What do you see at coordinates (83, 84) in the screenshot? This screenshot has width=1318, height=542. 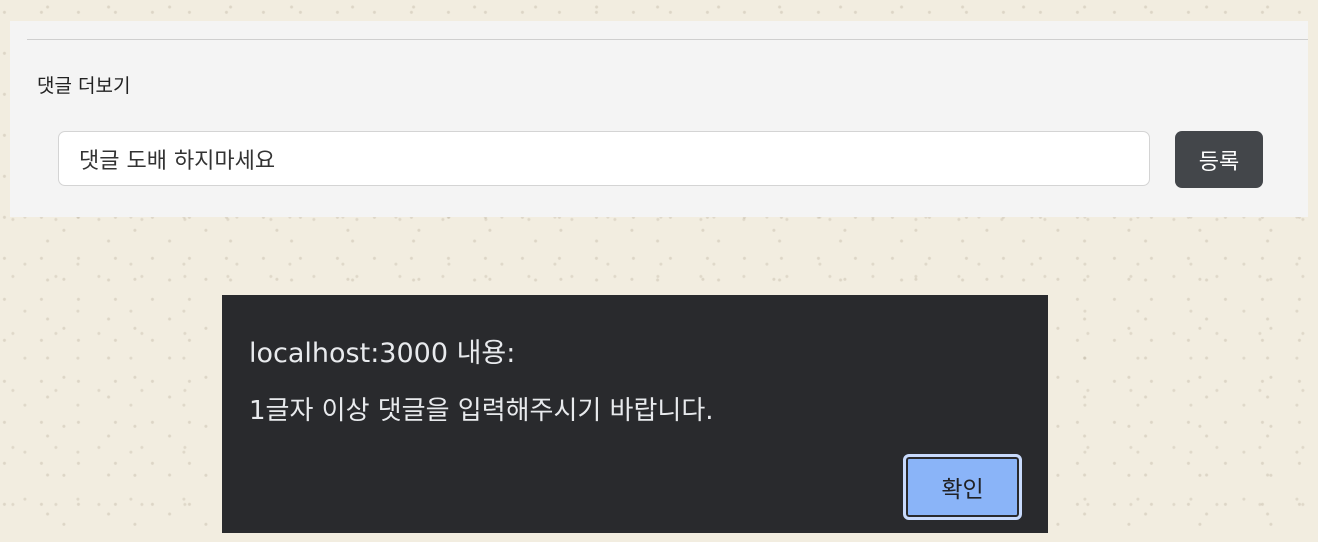 I see `more-comments-link: 댓글 더보기` at bounding box center [83, 84].